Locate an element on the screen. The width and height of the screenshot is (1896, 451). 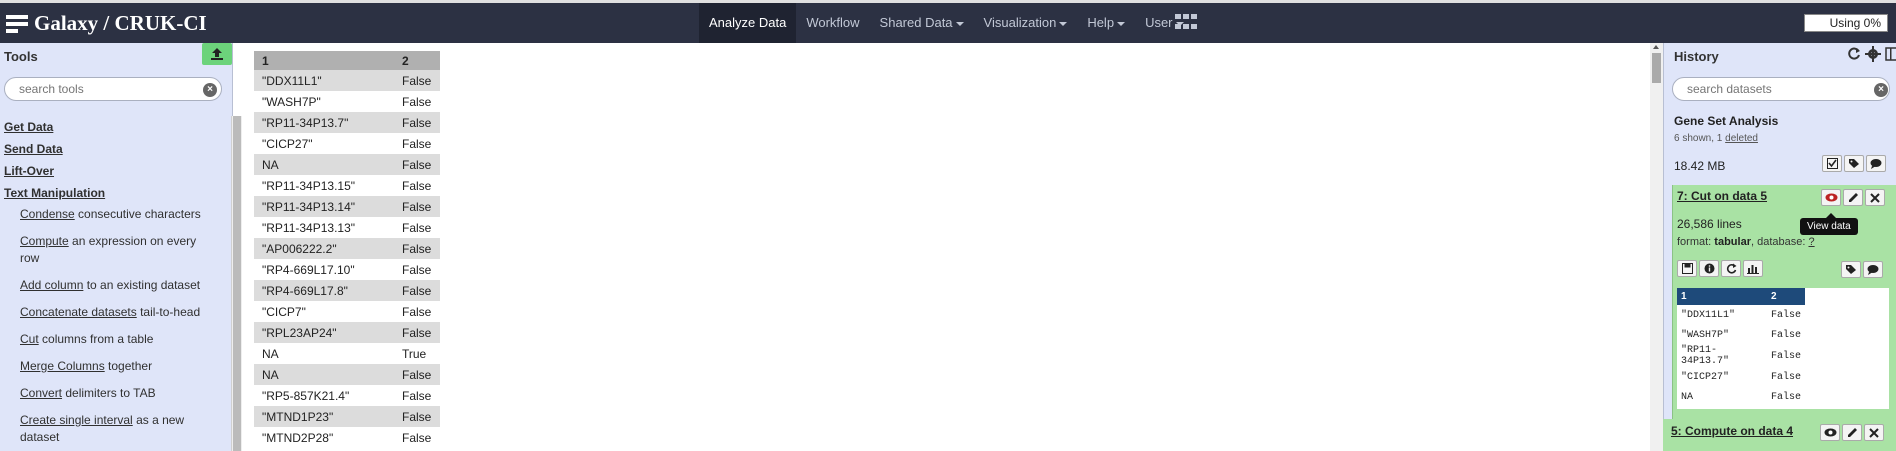
upload-button is located at coordinates (217, 54).